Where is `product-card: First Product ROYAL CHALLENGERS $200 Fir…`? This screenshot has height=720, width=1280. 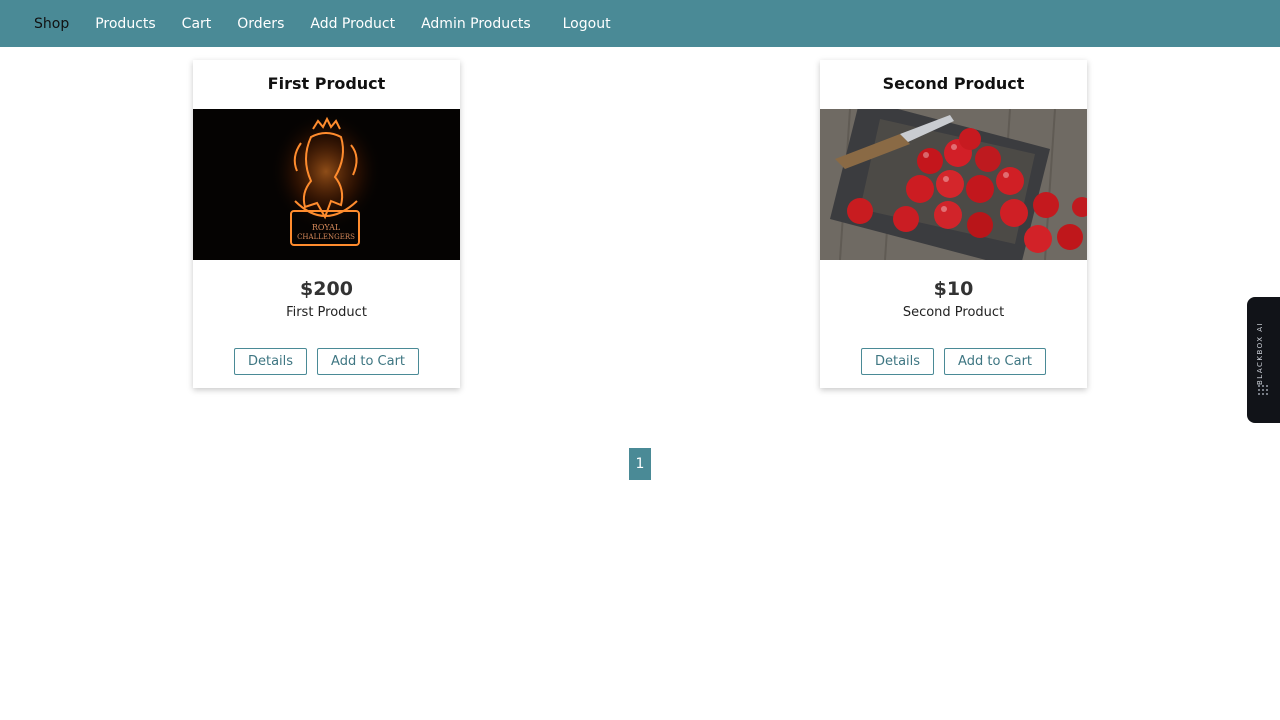
product-card: First Product ROYAL CHALLENGERS $200 Fir… is located at coordinates (326, 224).